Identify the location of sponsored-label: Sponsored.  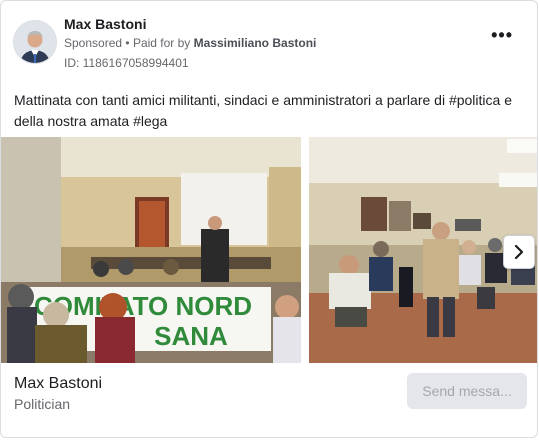
(93, 43).